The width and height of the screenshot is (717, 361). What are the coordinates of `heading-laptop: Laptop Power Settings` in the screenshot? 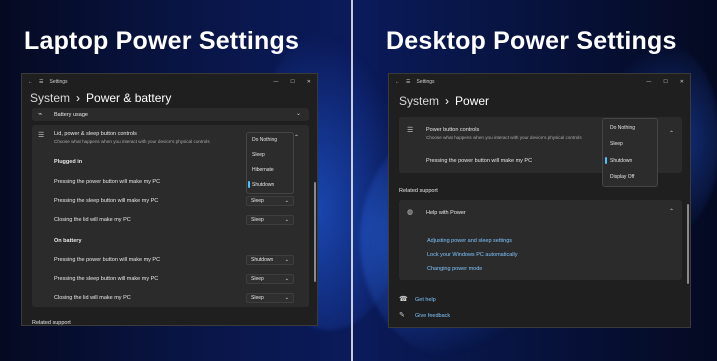 It's located at (162, 41).